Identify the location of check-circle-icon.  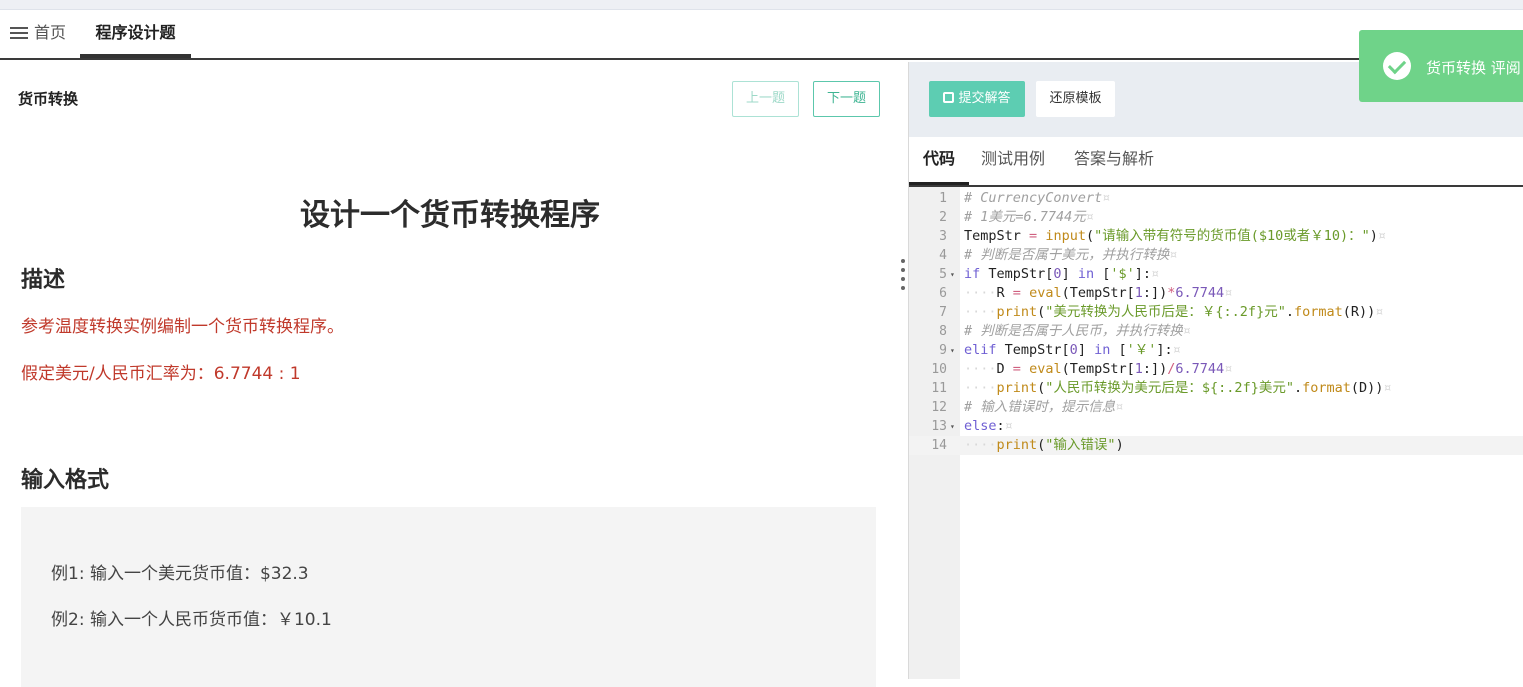
(1397, 66).